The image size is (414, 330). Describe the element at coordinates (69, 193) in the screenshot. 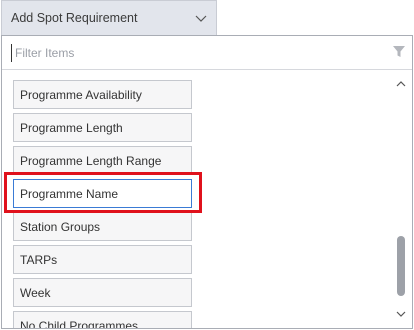

I see `list-item-label: Programme Name` at that location.